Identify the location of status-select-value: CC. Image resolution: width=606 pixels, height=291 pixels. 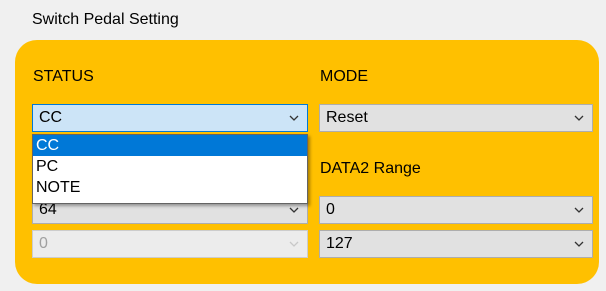
(51, 117).